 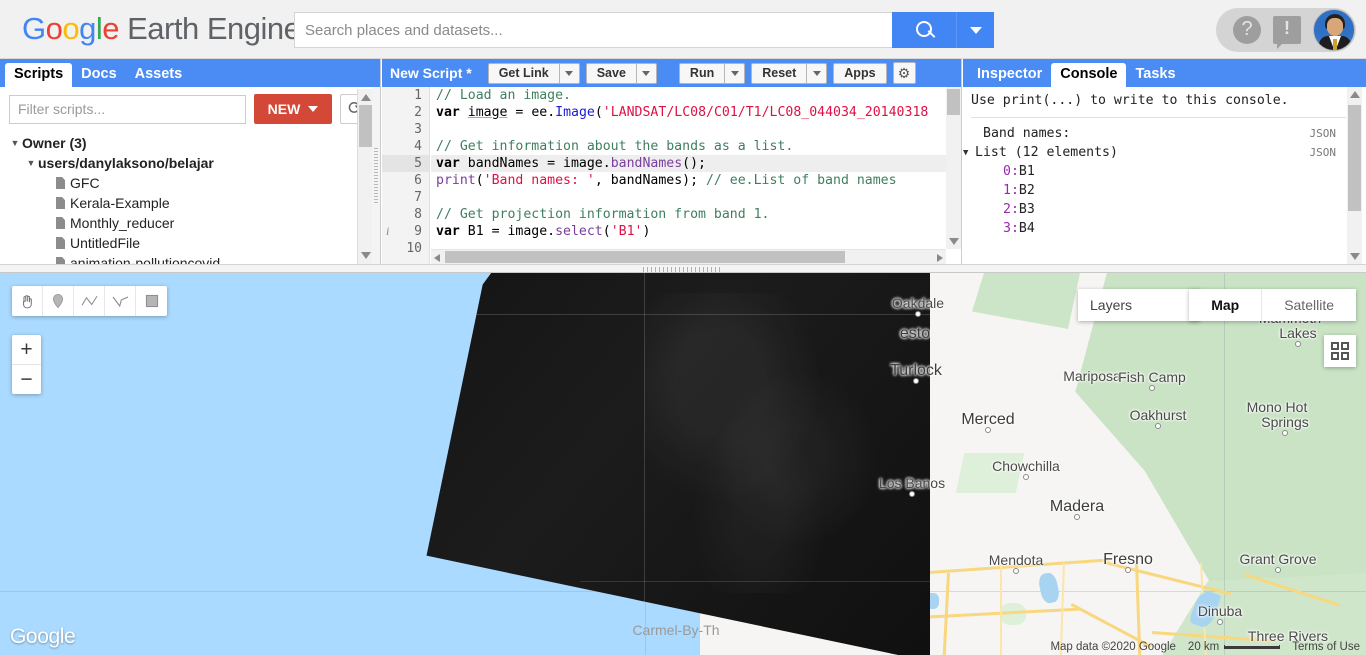 What do you see at coordinates (194, 223) in the screenshot?
I see `list-item: Monthly_reducer` at bounding box center [194, 223].